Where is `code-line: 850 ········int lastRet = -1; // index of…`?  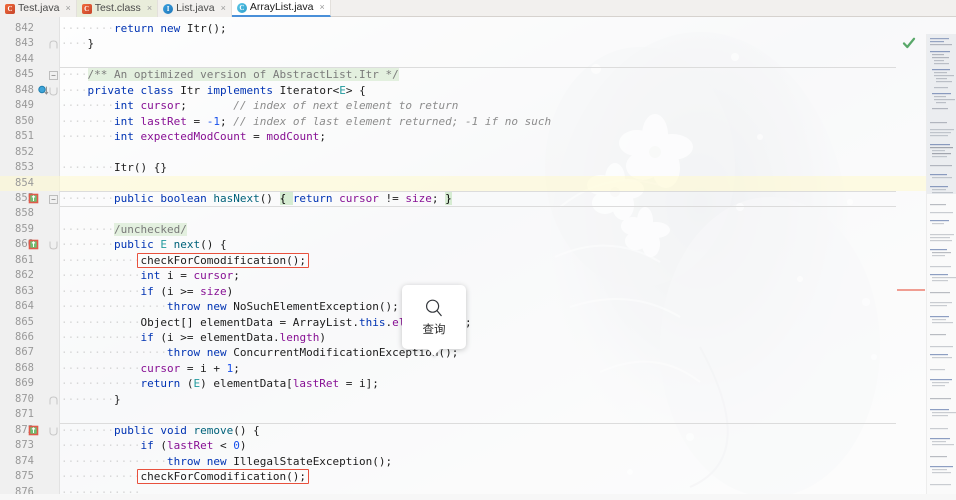 code-line: 850 ········int lastRet = -1; // index of… is located at coordinates (463, 121).